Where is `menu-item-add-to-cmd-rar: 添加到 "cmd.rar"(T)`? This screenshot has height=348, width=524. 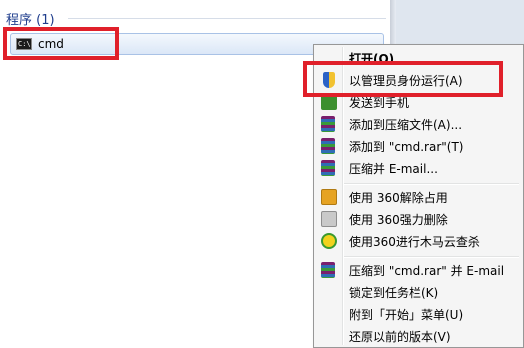
menu-item-add-to-cmd-rar: 添加到 "cmd.rar"(T) is located at coordinates (418, 146).